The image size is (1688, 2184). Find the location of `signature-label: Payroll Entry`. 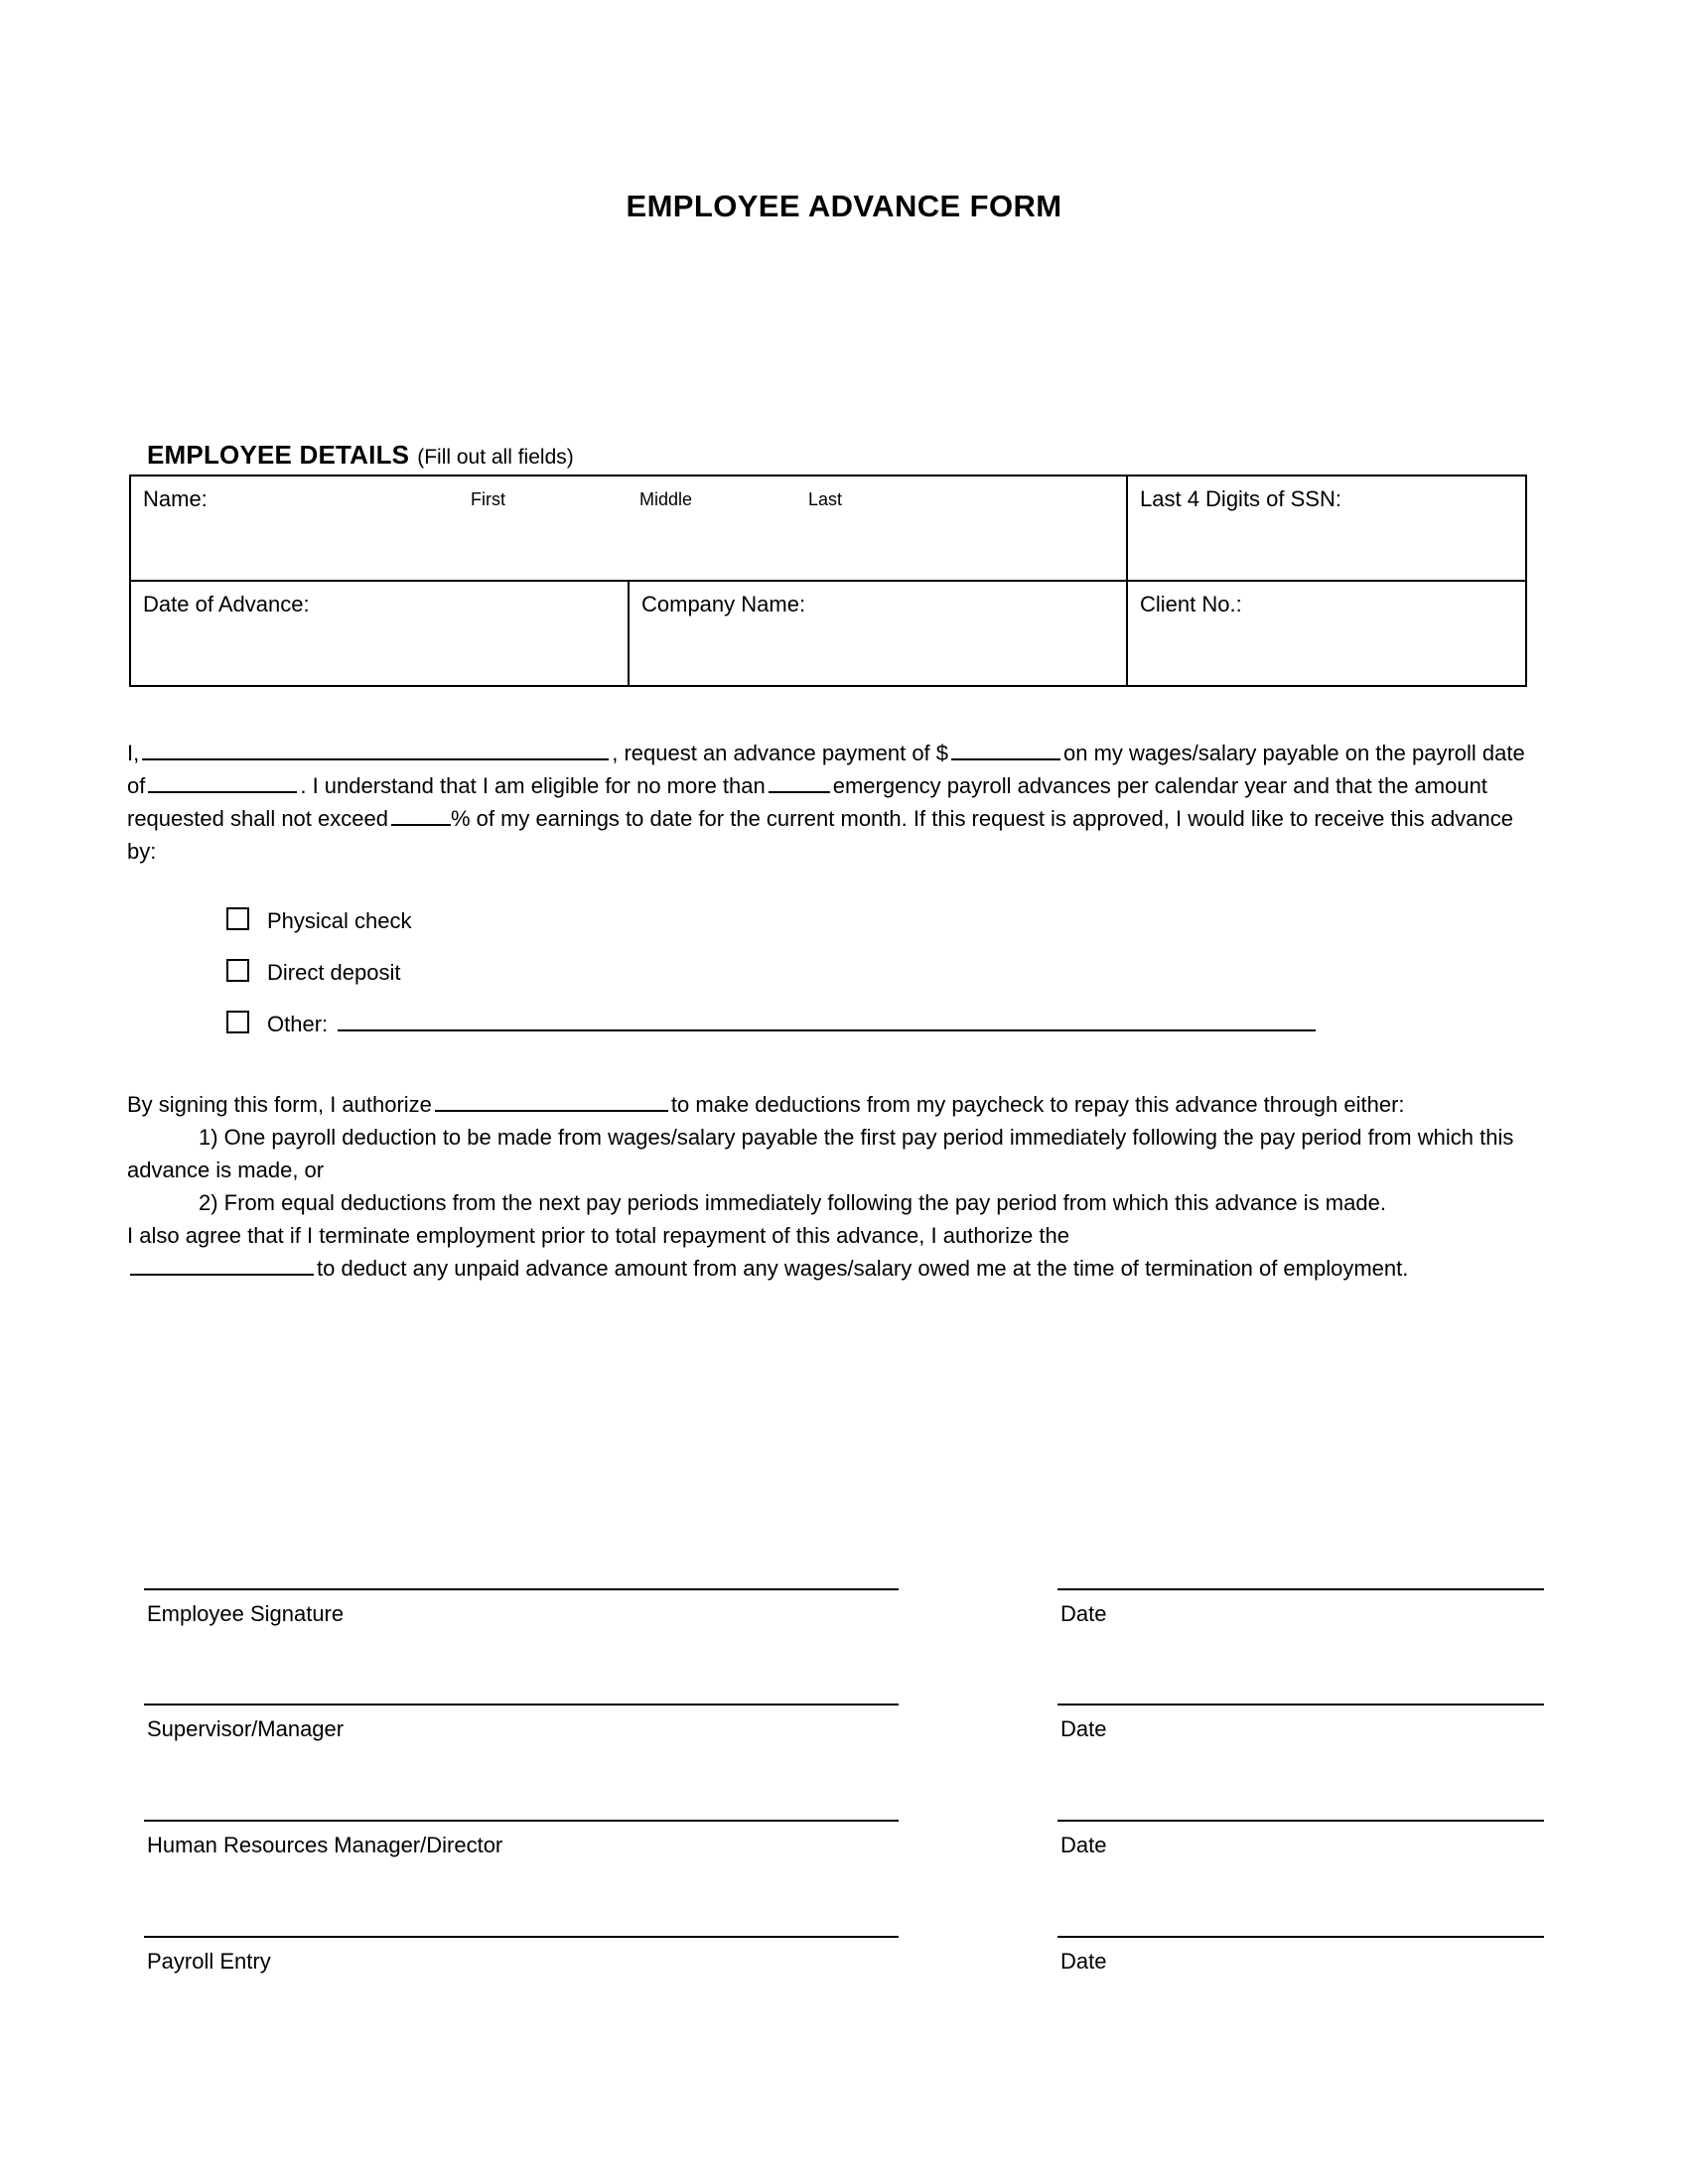

signature-label: Payroll Entry is located at coordinates (209, 1961).